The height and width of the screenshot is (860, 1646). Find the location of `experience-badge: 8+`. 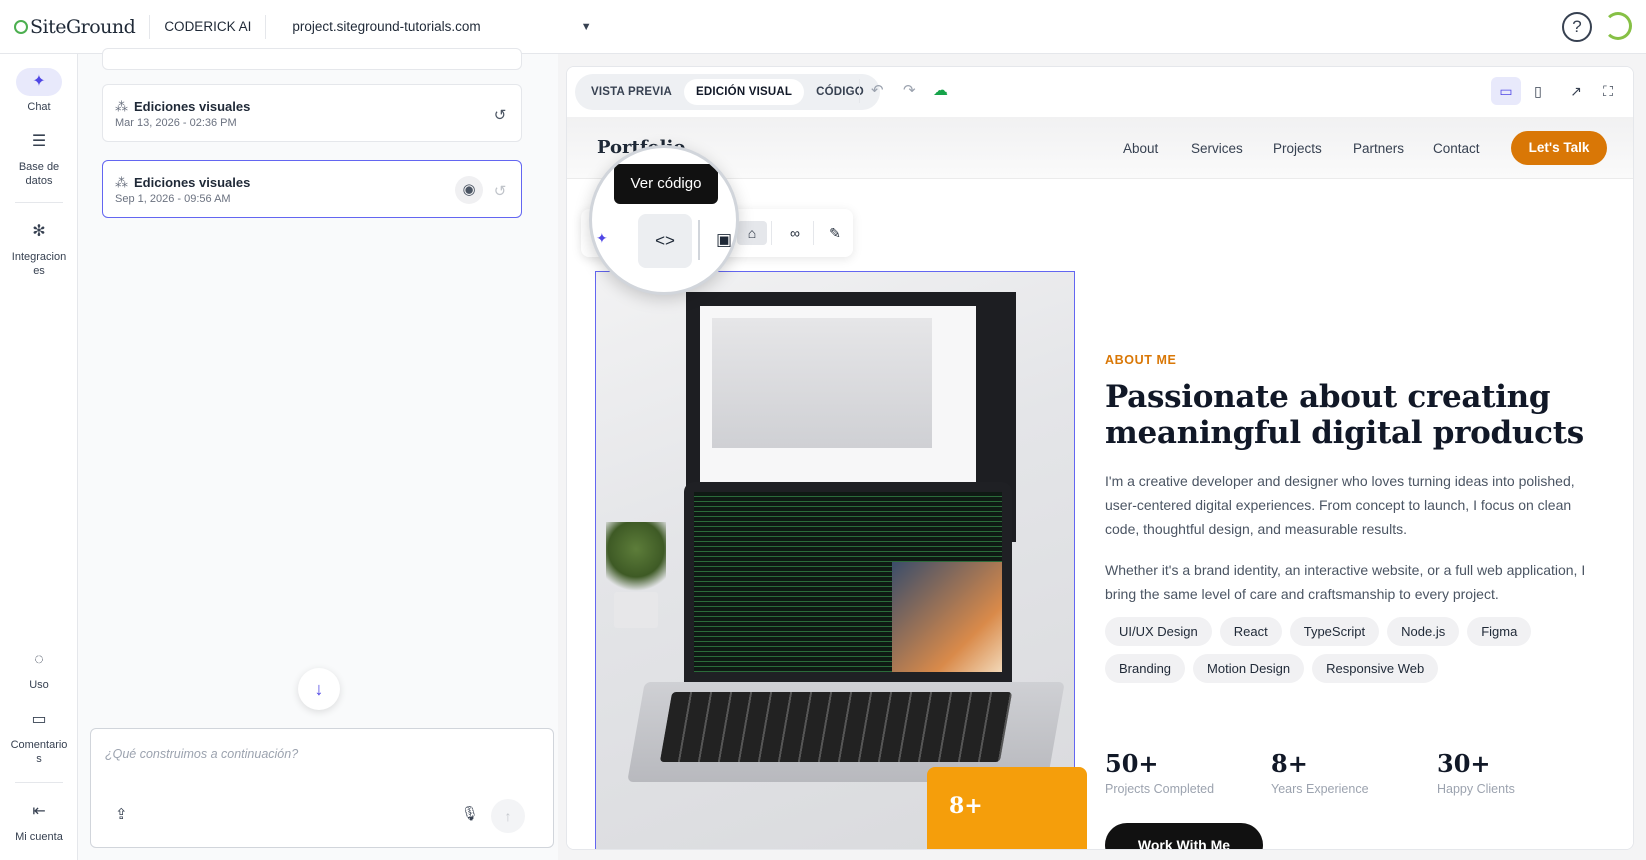

experience-badge: 8+ is located at coordinates (1007, 808).